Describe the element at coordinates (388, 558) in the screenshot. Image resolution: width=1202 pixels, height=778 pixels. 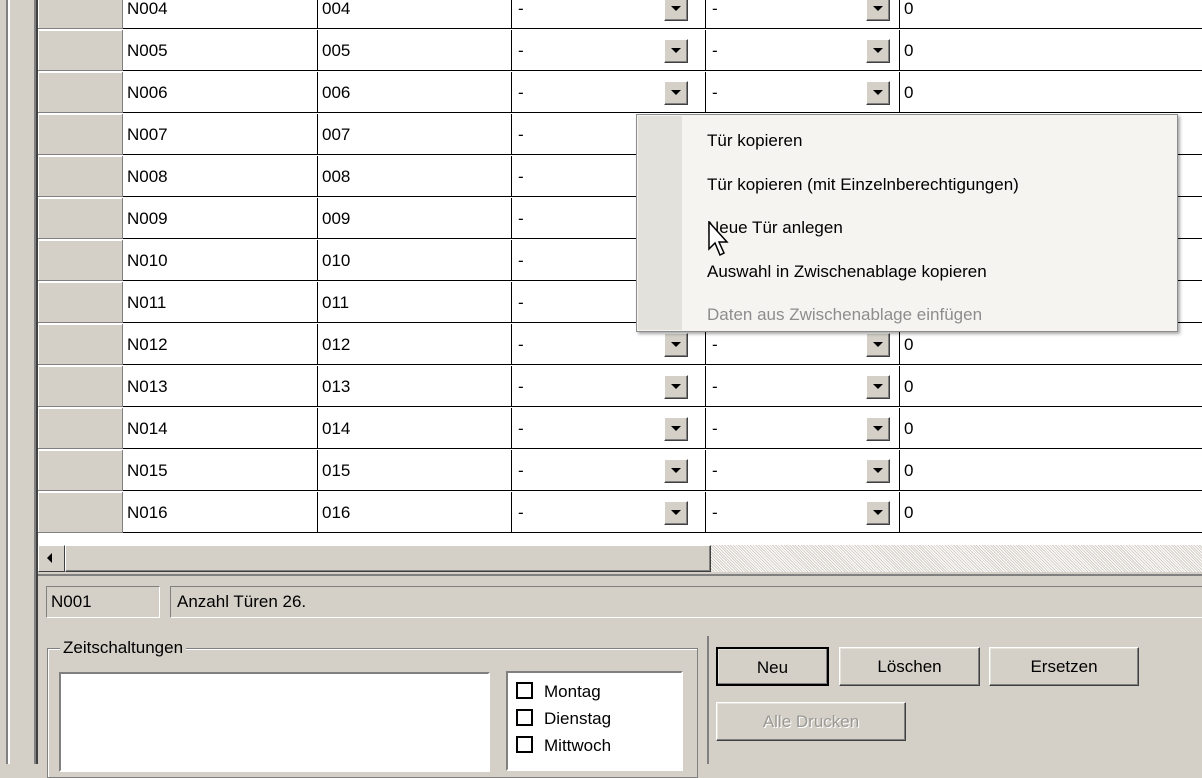
I see `scrollbar-thumb` at that location.